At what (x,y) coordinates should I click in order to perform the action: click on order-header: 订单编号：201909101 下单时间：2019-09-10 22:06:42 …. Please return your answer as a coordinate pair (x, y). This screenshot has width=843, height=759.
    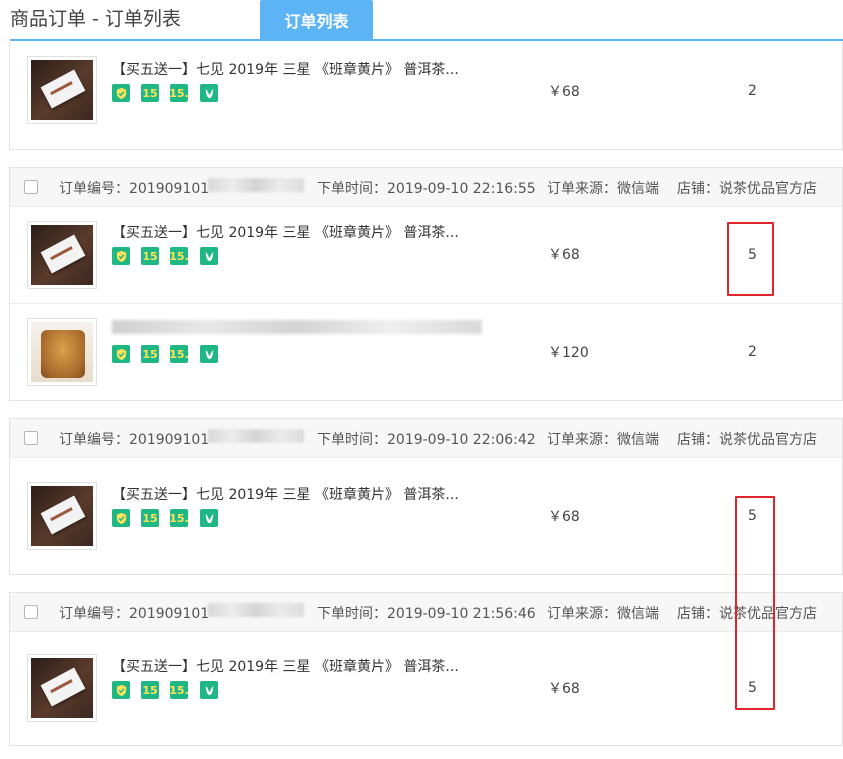
    Looking at the image, I should click on (426, 438).